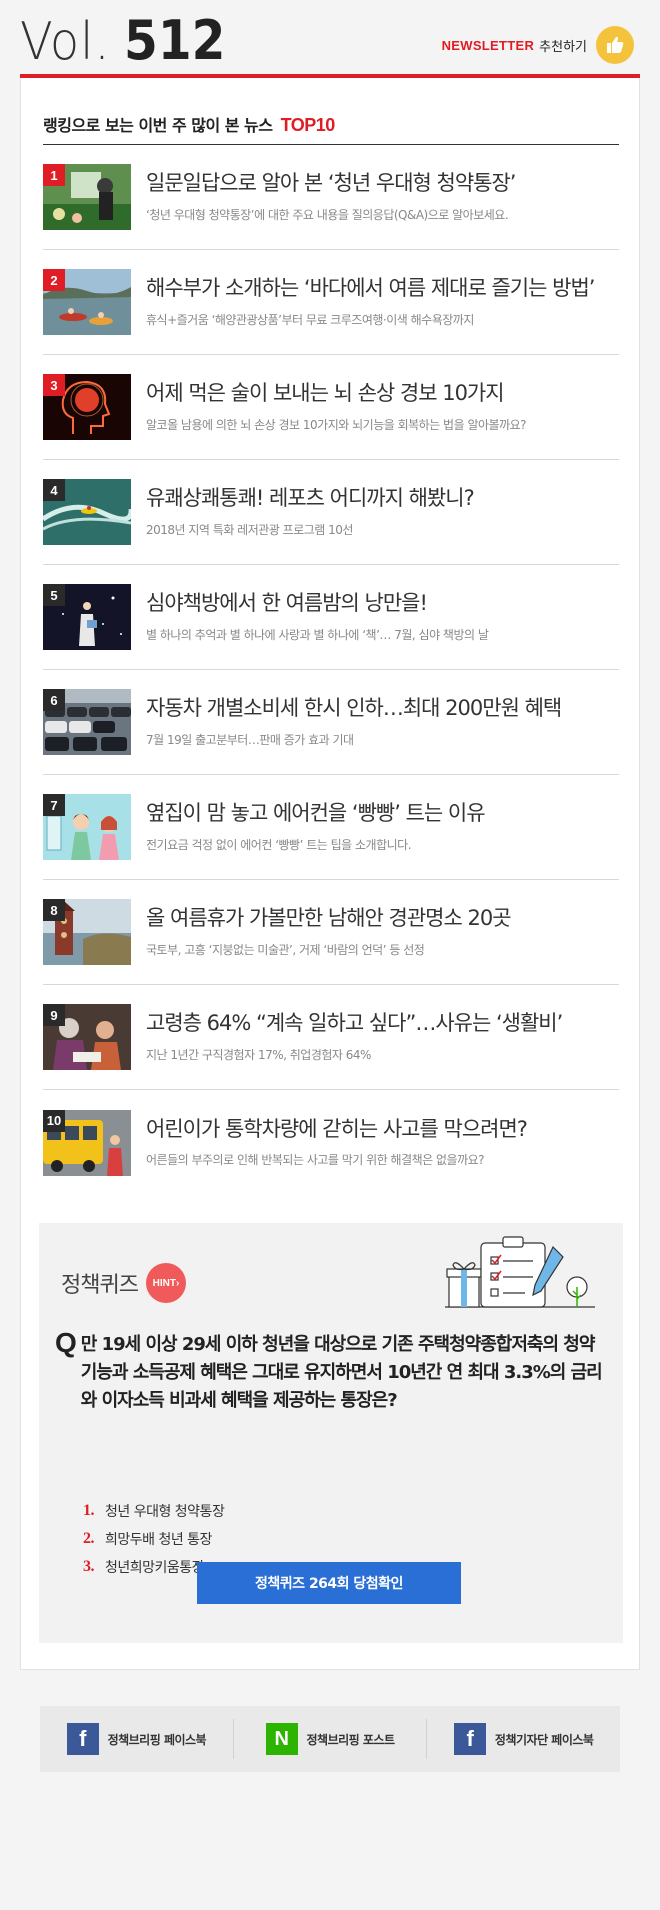 The width and height of the screenshot is (660, 1910). What do you see at coordinates (54, 385) in the screenshot?
I see `rank-badge: 3` at bounding box center [54, 385].